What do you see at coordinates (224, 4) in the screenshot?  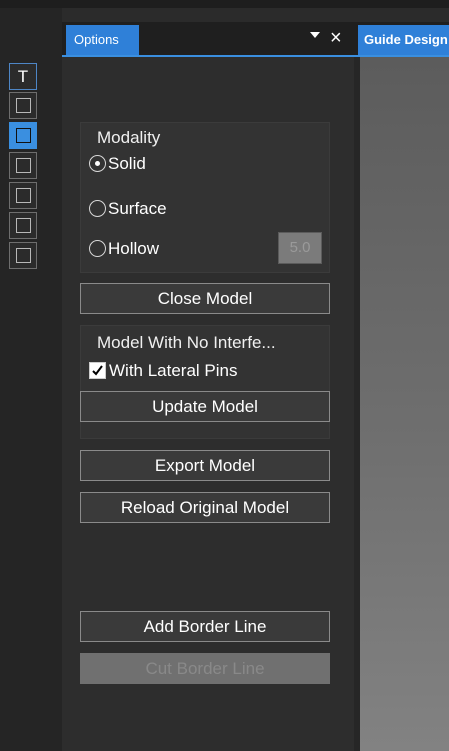 I see `top-strip` at bounding box center [224, 4].